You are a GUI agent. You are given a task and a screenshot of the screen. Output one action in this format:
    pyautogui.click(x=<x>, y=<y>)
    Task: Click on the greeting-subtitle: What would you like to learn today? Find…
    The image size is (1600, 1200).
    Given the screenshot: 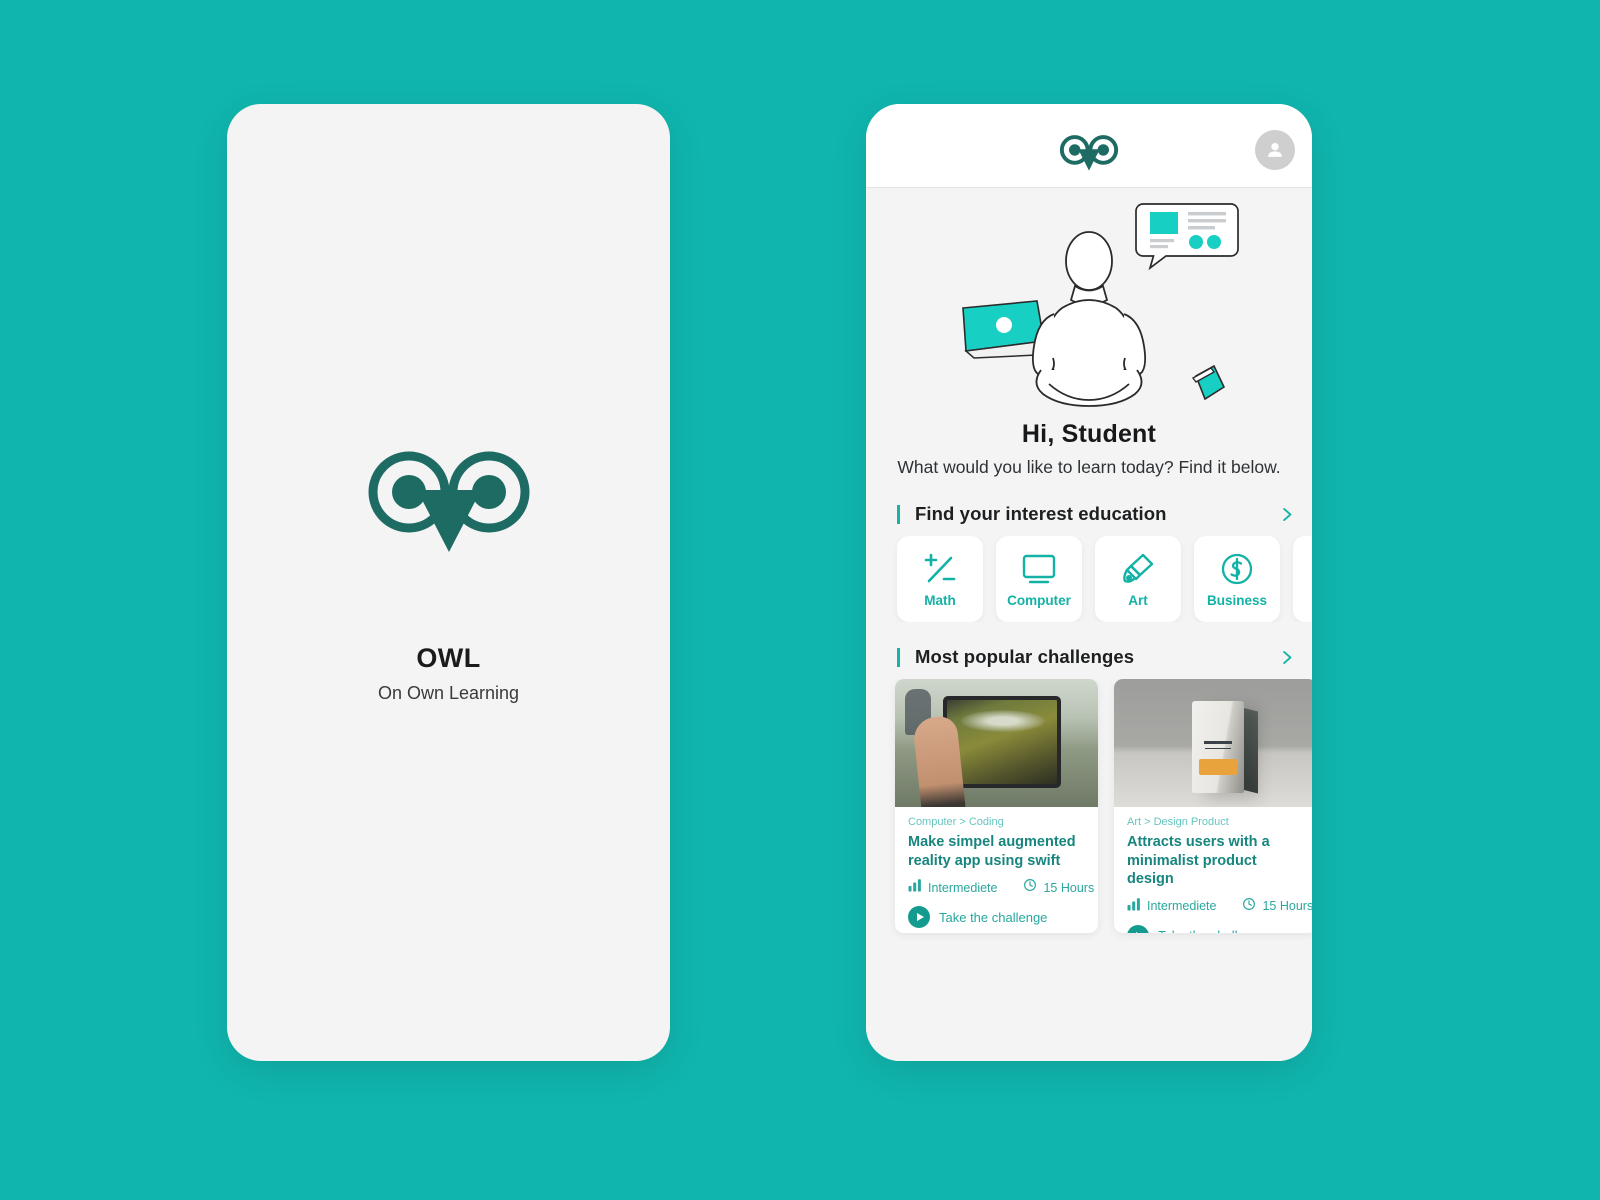 What is the action you would take?
    pyautogui.click(x=1089, y=467)
    